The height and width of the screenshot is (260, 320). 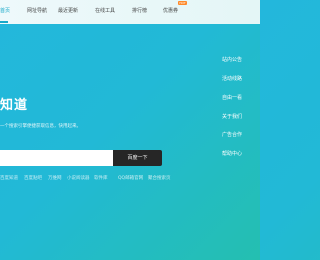 I want to click on nav-item-online-tools: 在线工具, so click(x=105, y=11).